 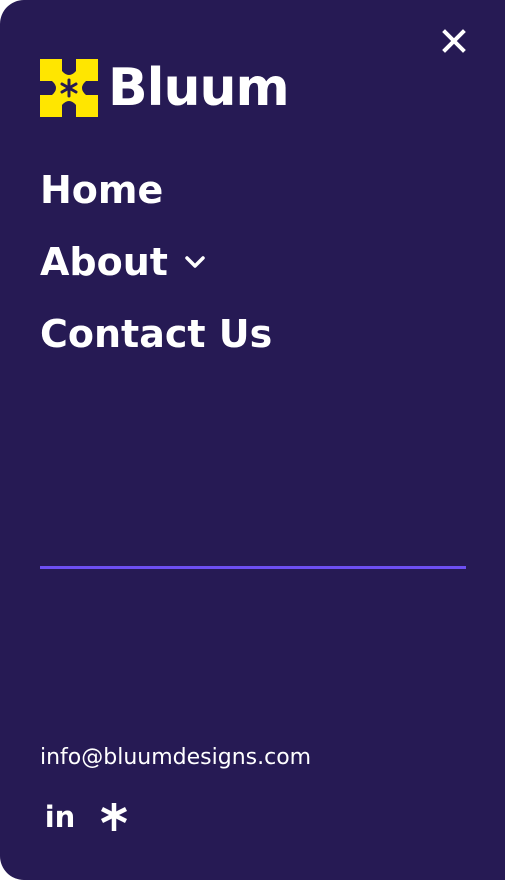 I want to click on linkedin-link: in, so click(x=60, y=817).